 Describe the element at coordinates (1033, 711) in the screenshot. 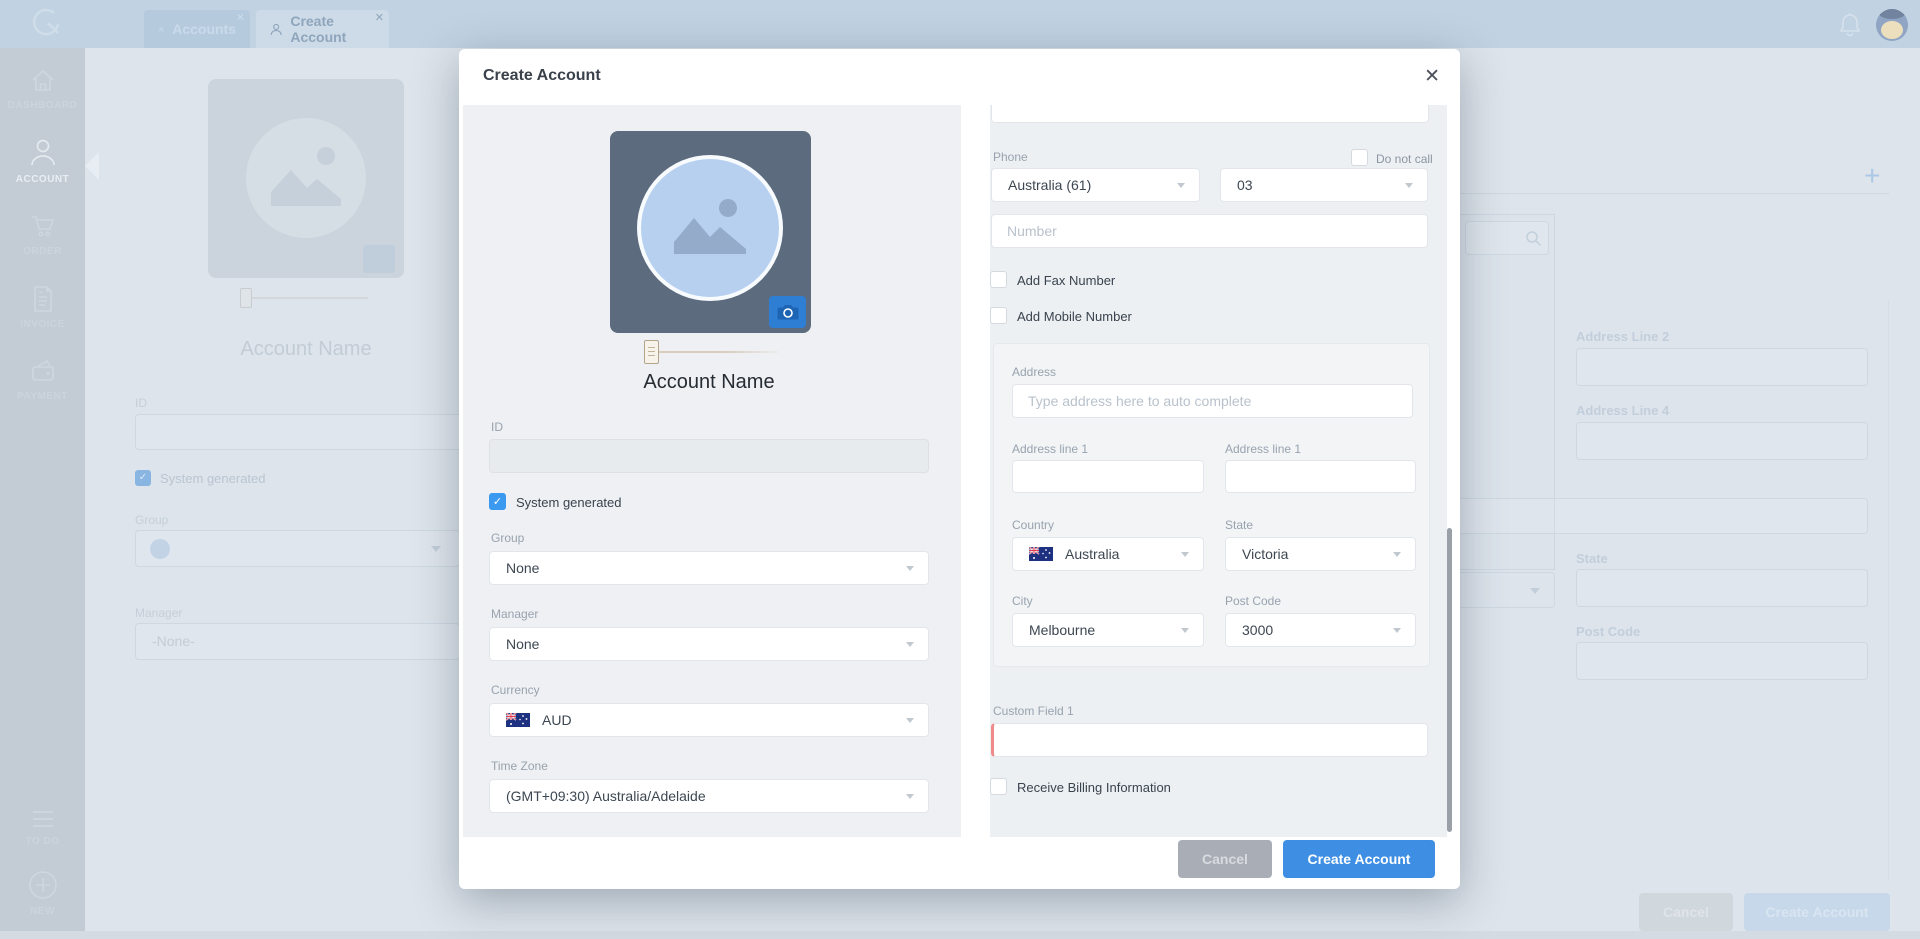

I see `custom-field-1-label: Custom Field 1` at that location.